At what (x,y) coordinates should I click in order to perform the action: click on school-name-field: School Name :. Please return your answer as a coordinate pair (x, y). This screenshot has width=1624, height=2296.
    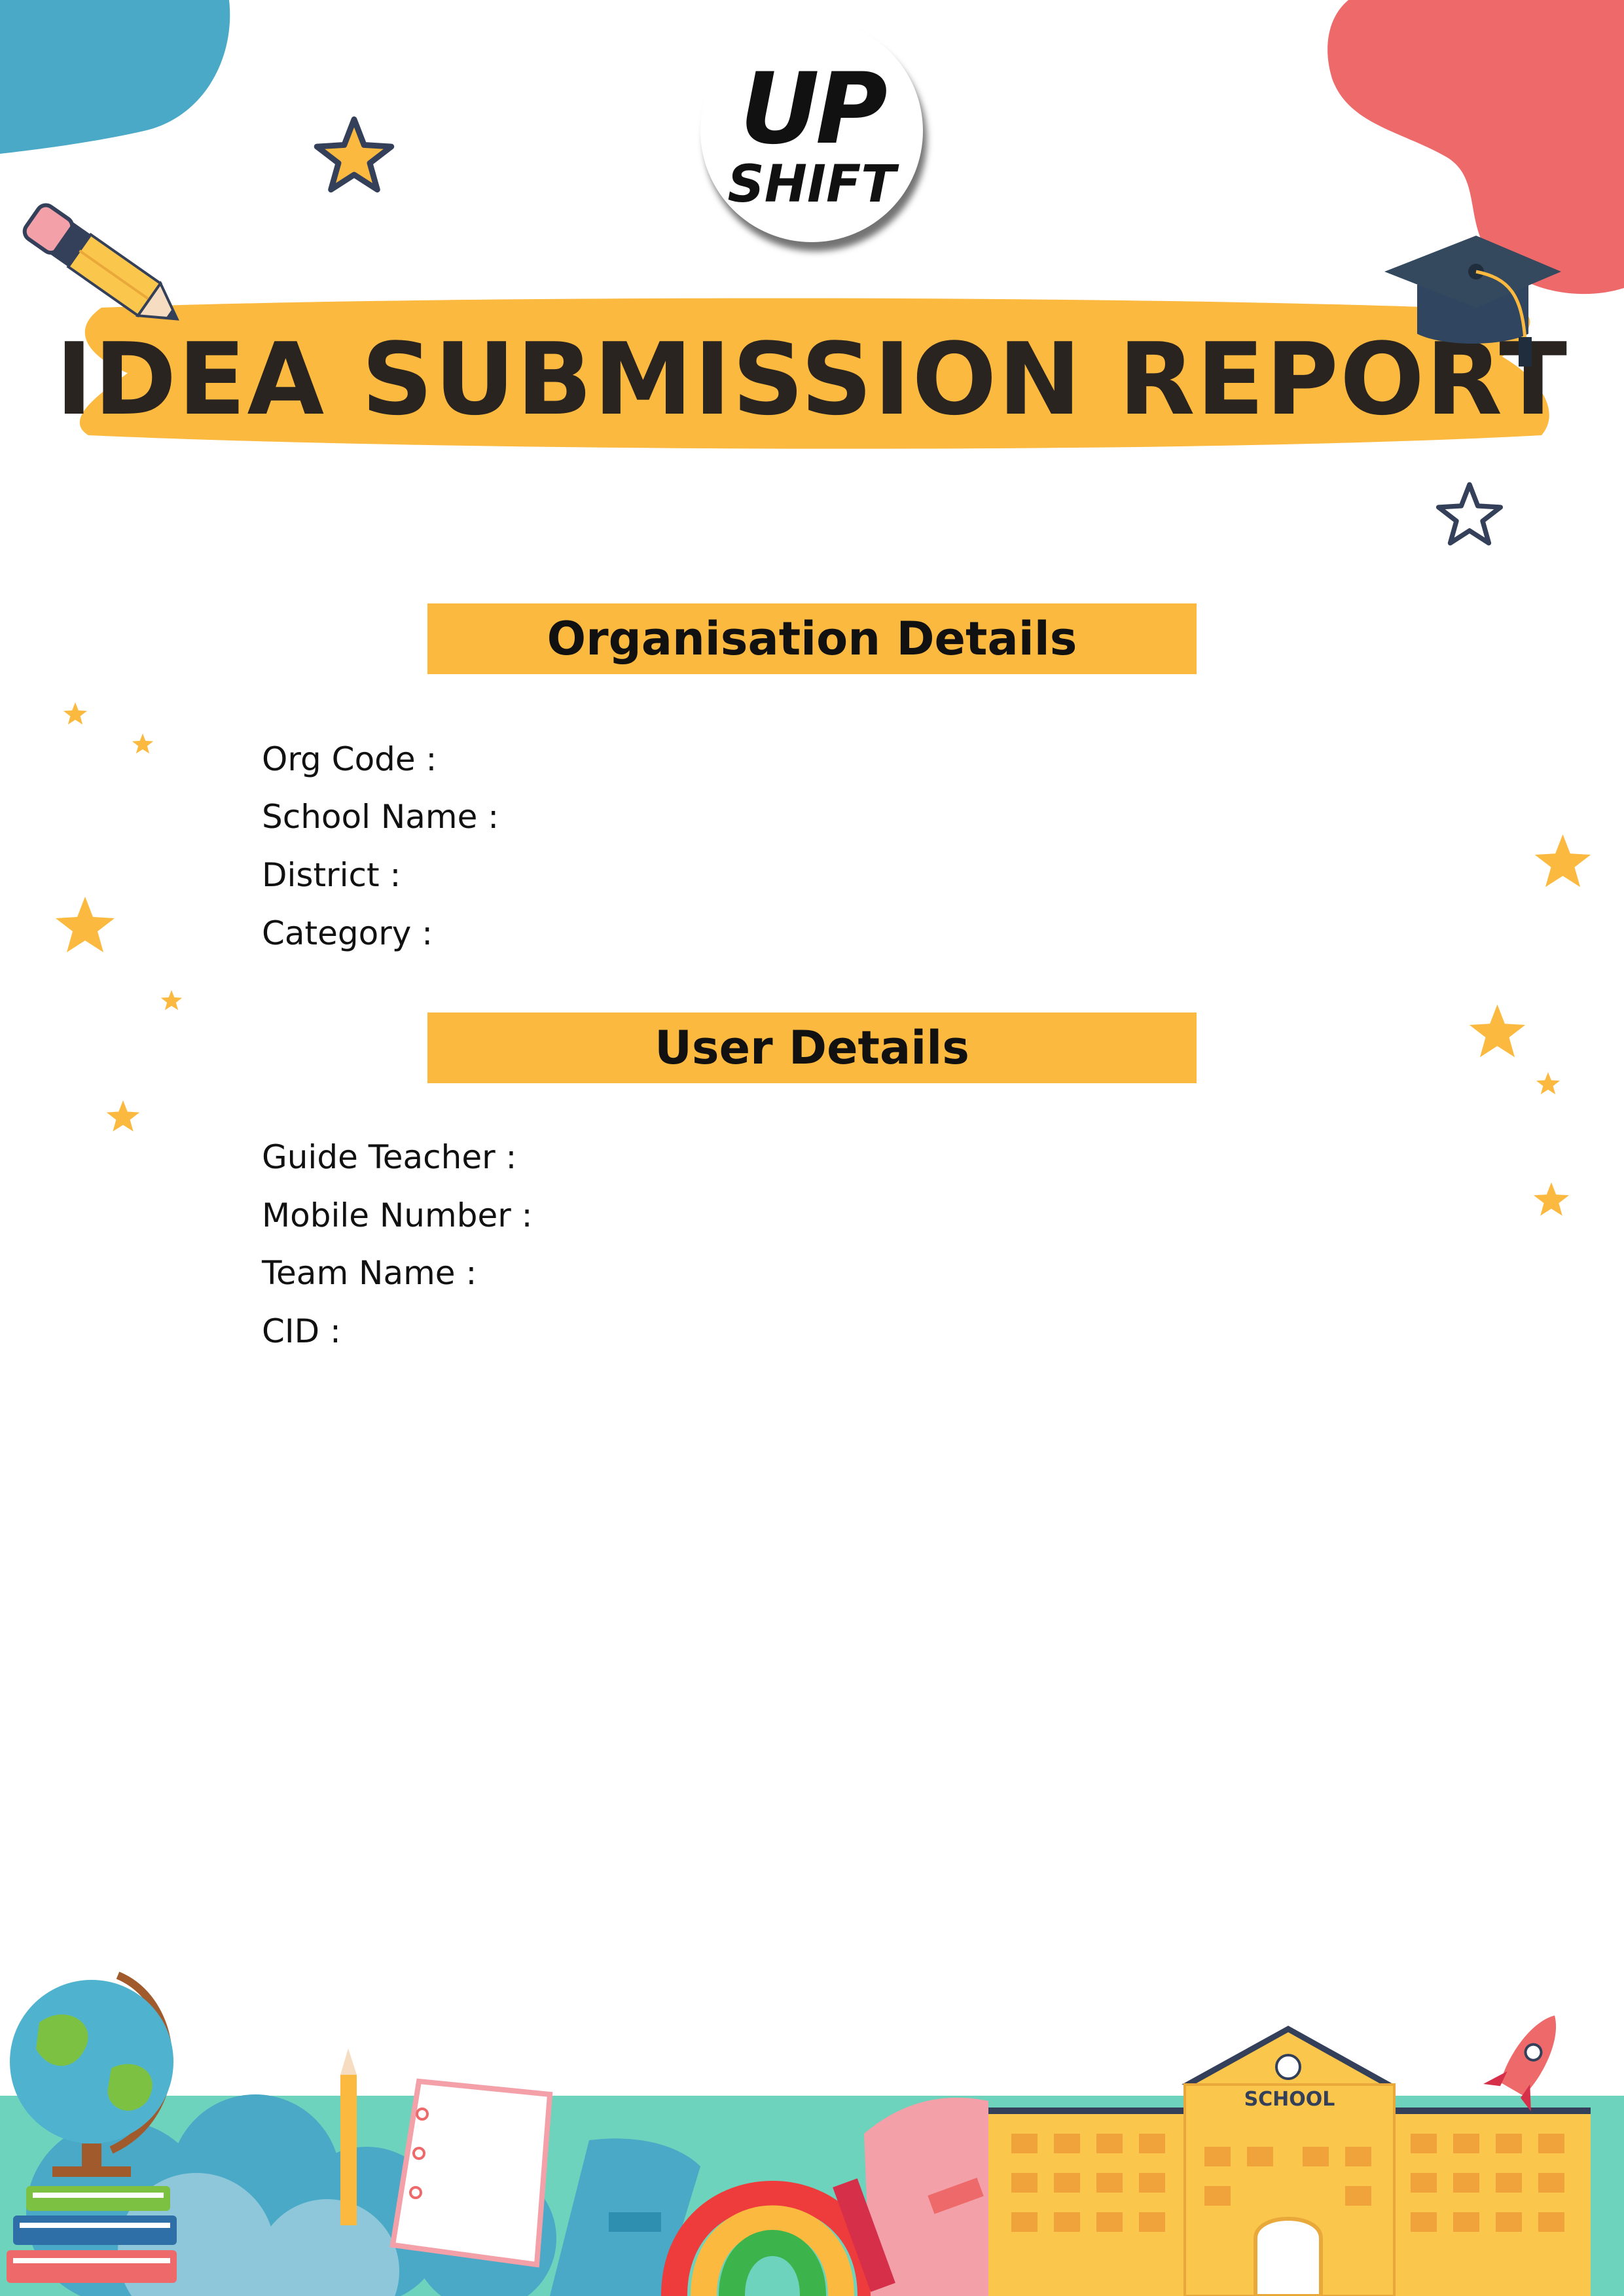
    Looking at the image, I should click on (385, 816).